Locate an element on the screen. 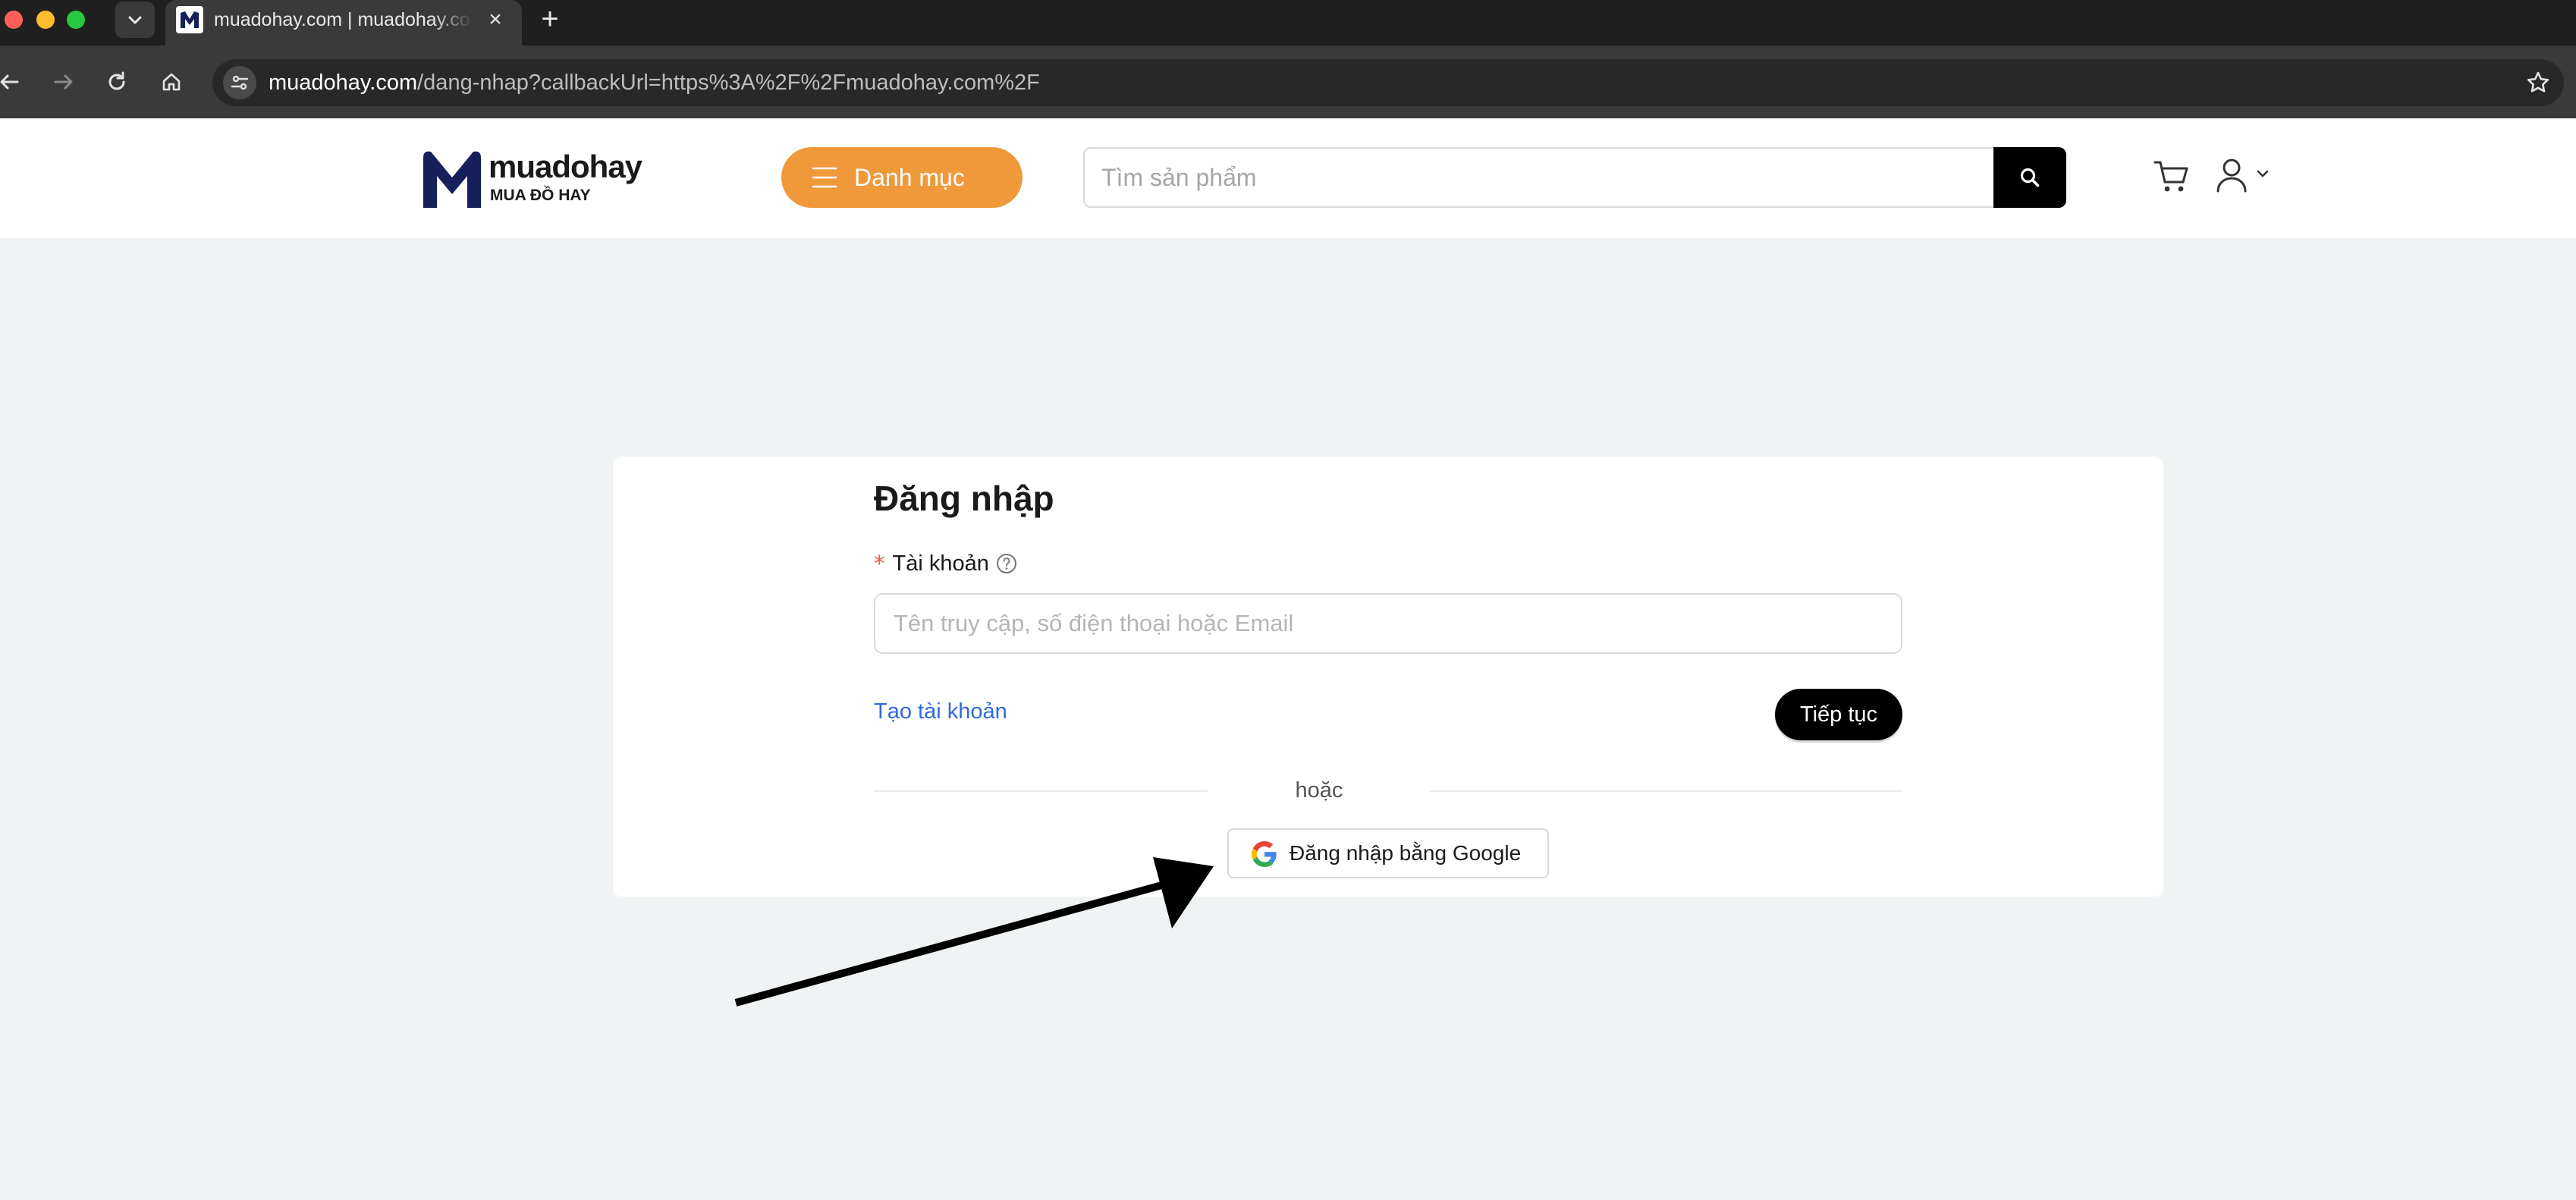  search-button is located at coordinates (2029, 177).